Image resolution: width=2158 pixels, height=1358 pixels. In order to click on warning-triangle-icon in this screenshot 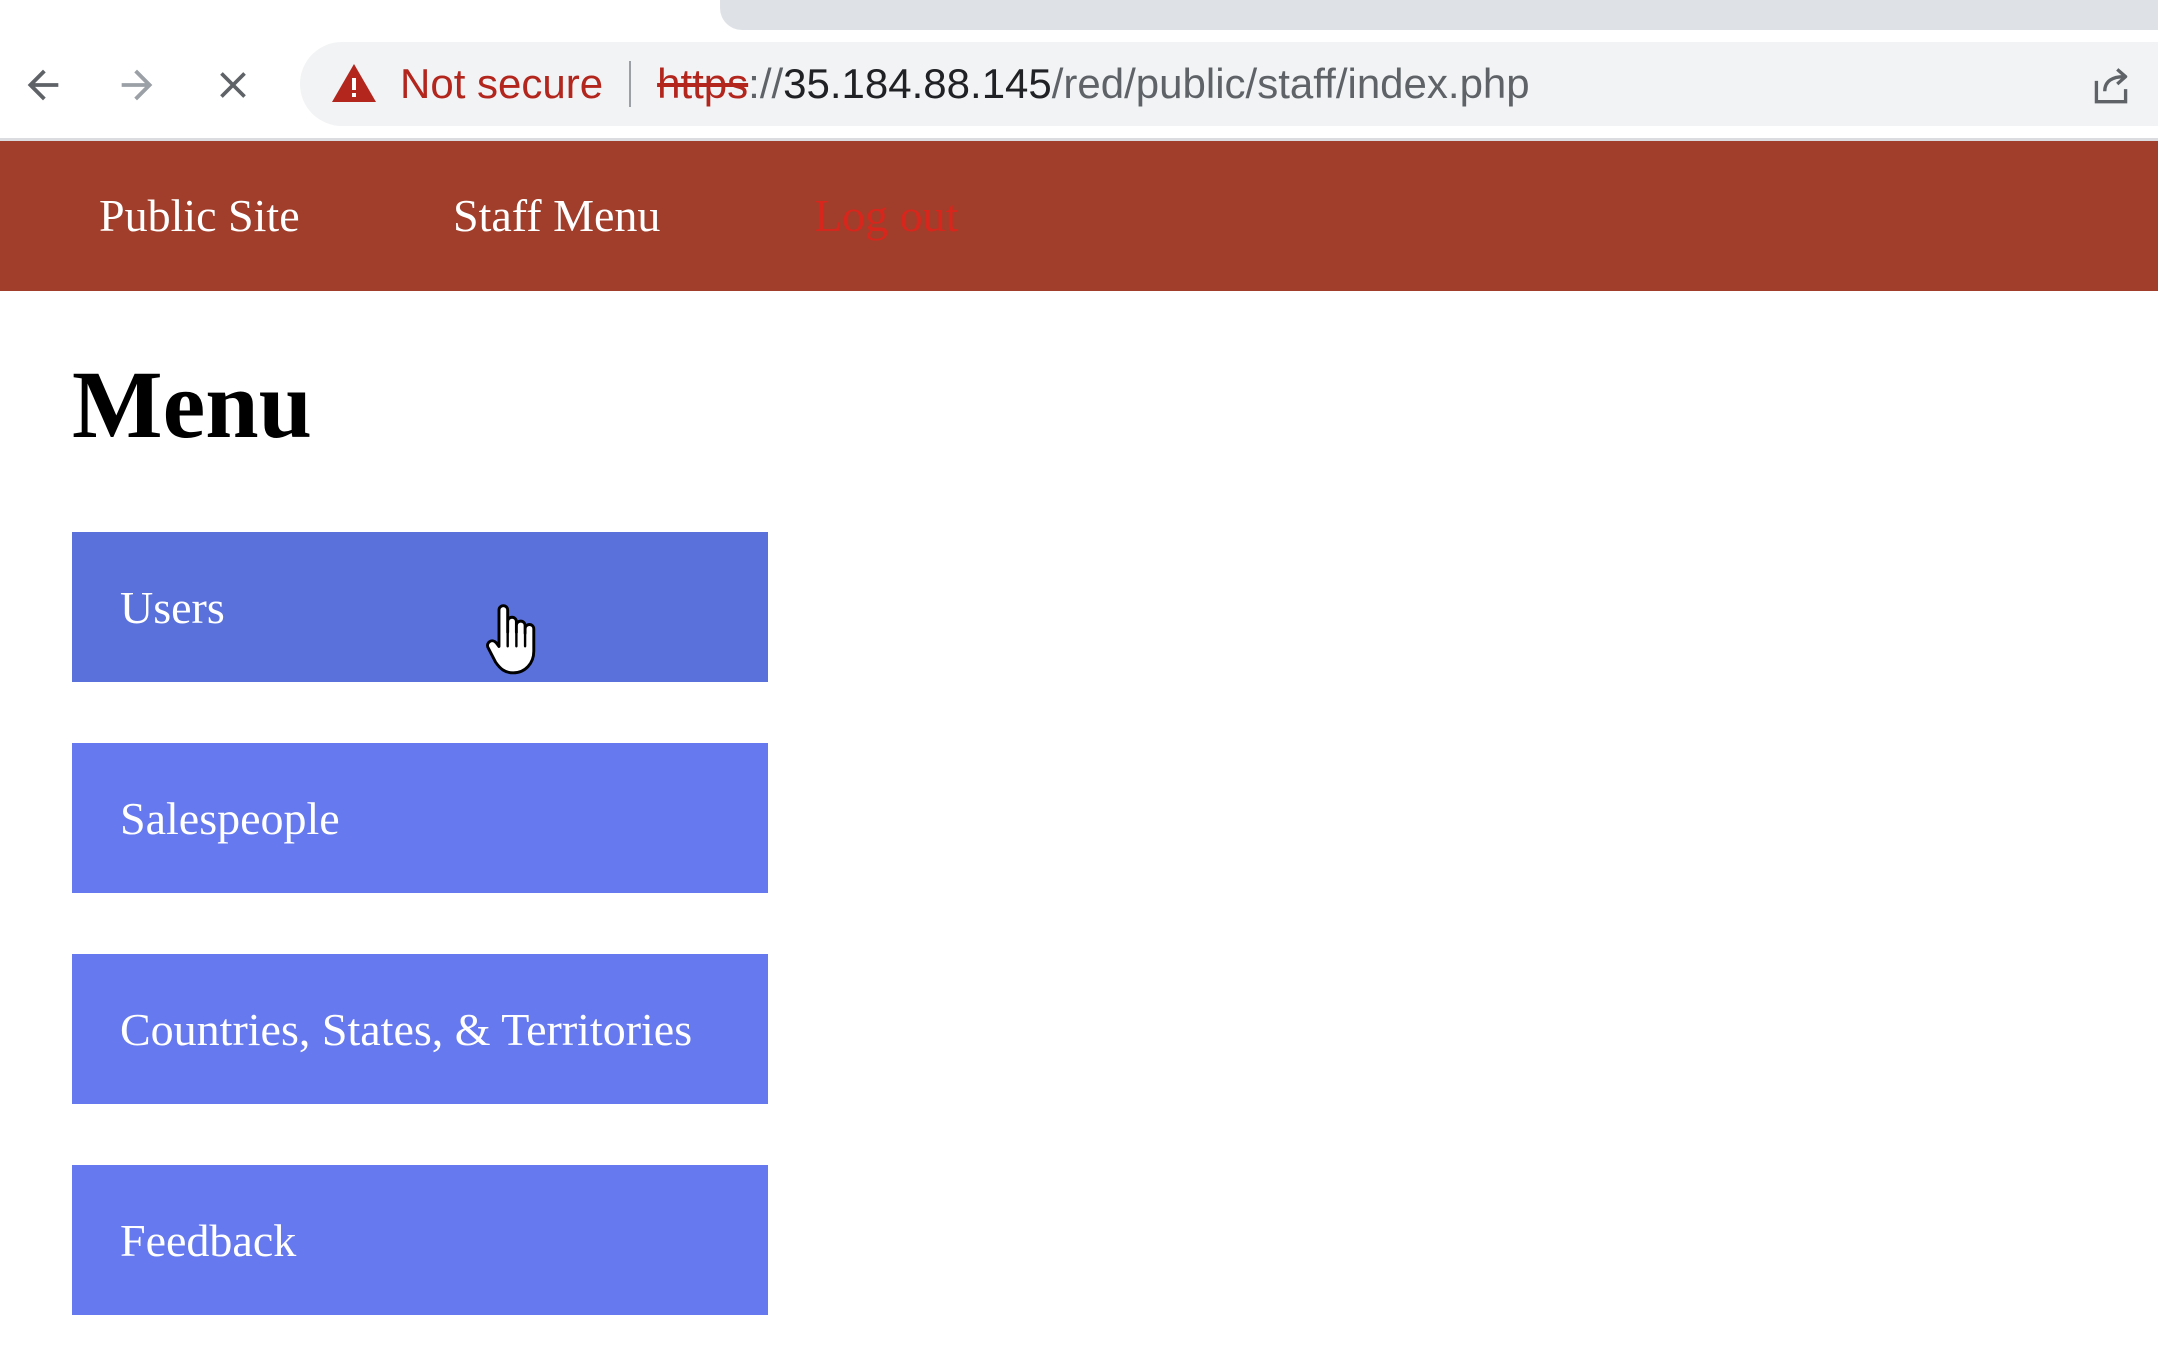, I will do `click(354, 84)`.